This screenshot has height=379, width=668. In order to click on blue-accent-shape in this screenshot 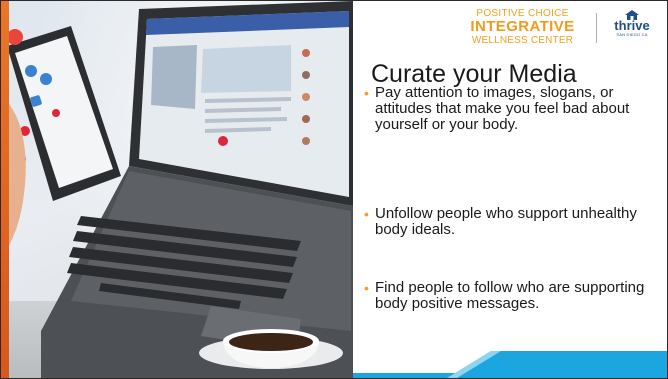, I will do `click(557, 364)`.